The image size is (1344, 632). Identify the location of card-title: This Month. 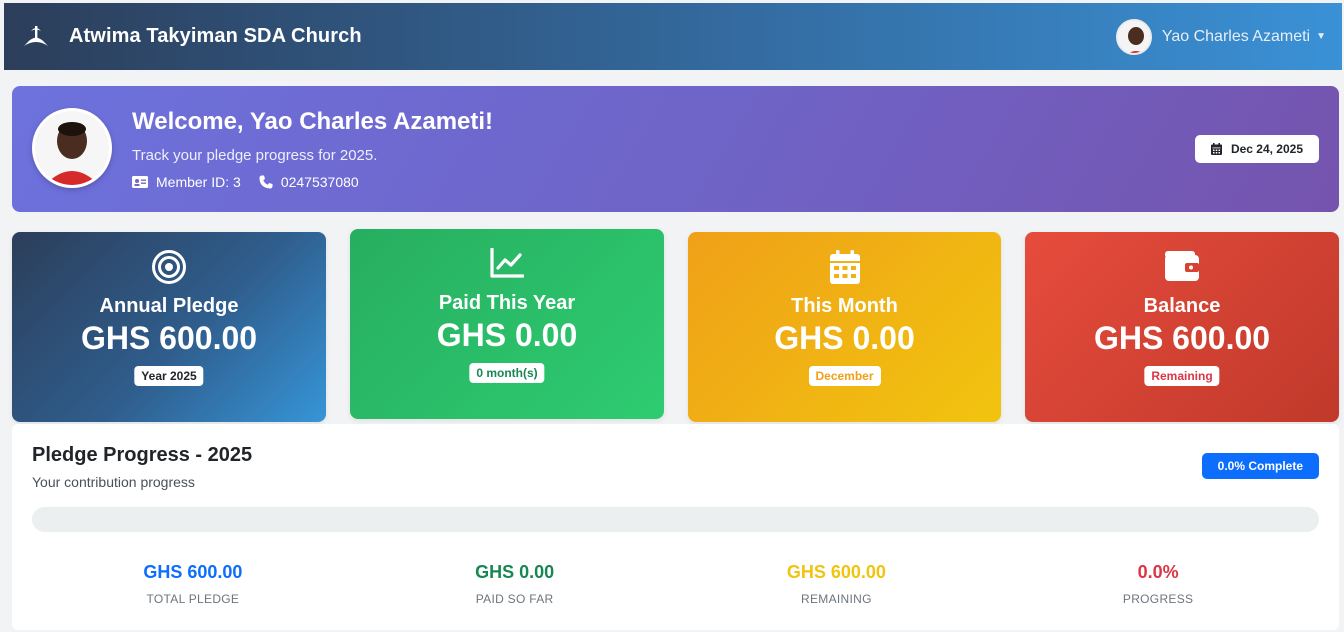
(844, 306).